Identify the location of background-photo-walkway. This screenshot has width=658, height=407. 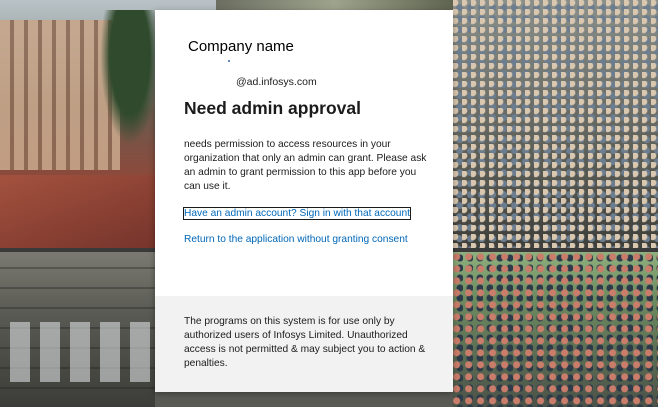
(555, 329).